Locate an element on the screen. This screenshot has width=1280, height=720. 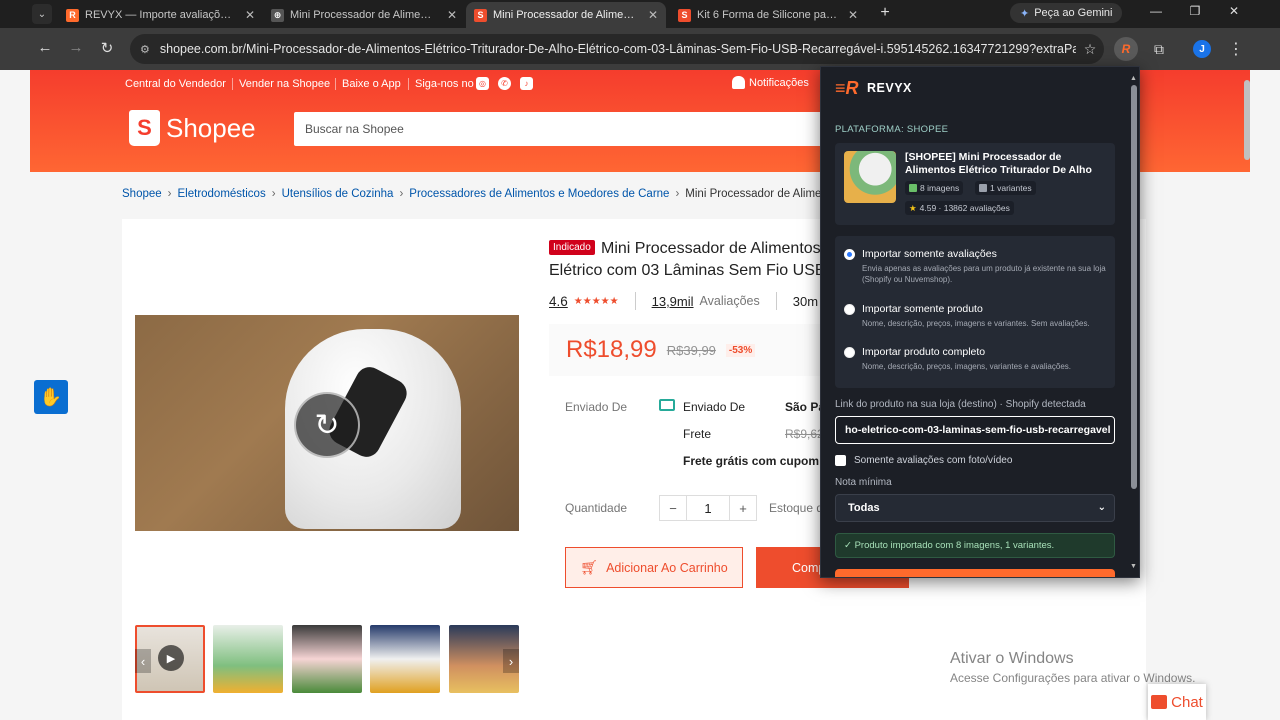
back-arrow-icon: ← is located at coordinates (45, 47).